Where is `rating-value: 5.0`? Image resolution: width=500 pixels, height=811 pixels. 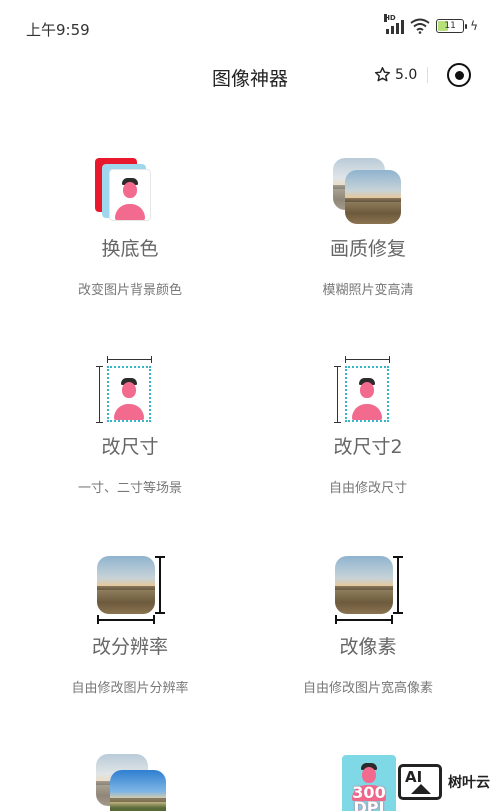 rating-value: 5.0 is located at coordinates (406, 74).